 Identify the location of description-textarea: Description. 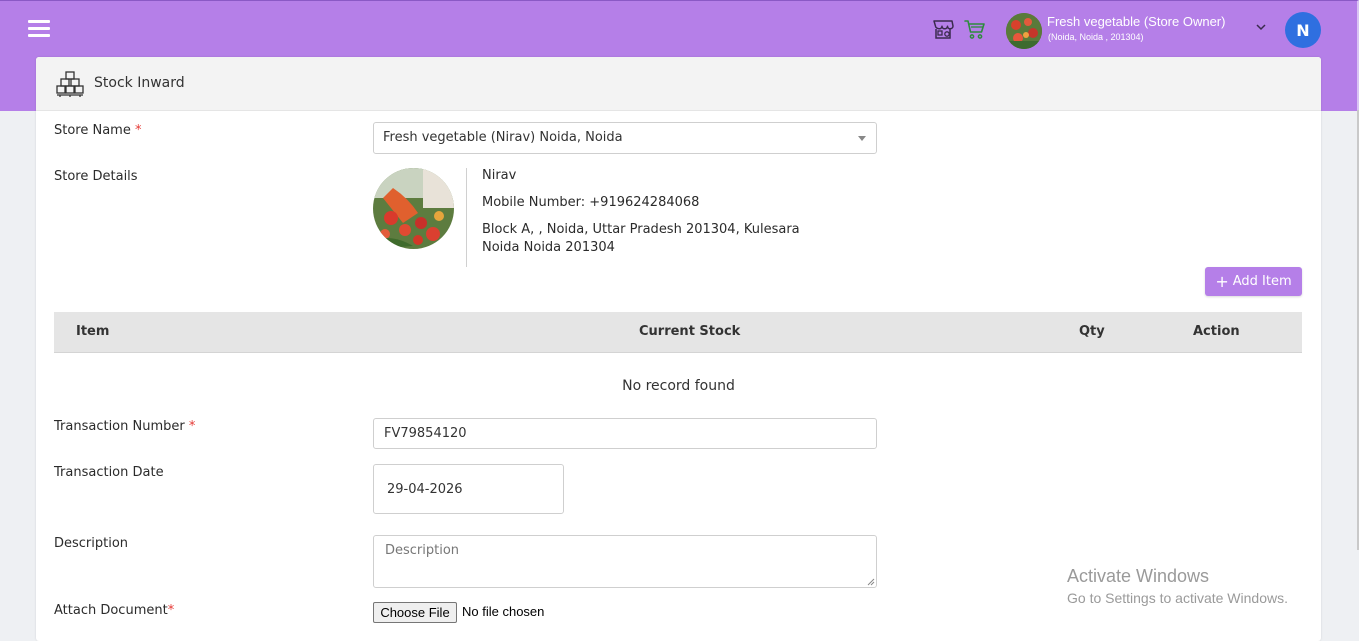
(625, 561).